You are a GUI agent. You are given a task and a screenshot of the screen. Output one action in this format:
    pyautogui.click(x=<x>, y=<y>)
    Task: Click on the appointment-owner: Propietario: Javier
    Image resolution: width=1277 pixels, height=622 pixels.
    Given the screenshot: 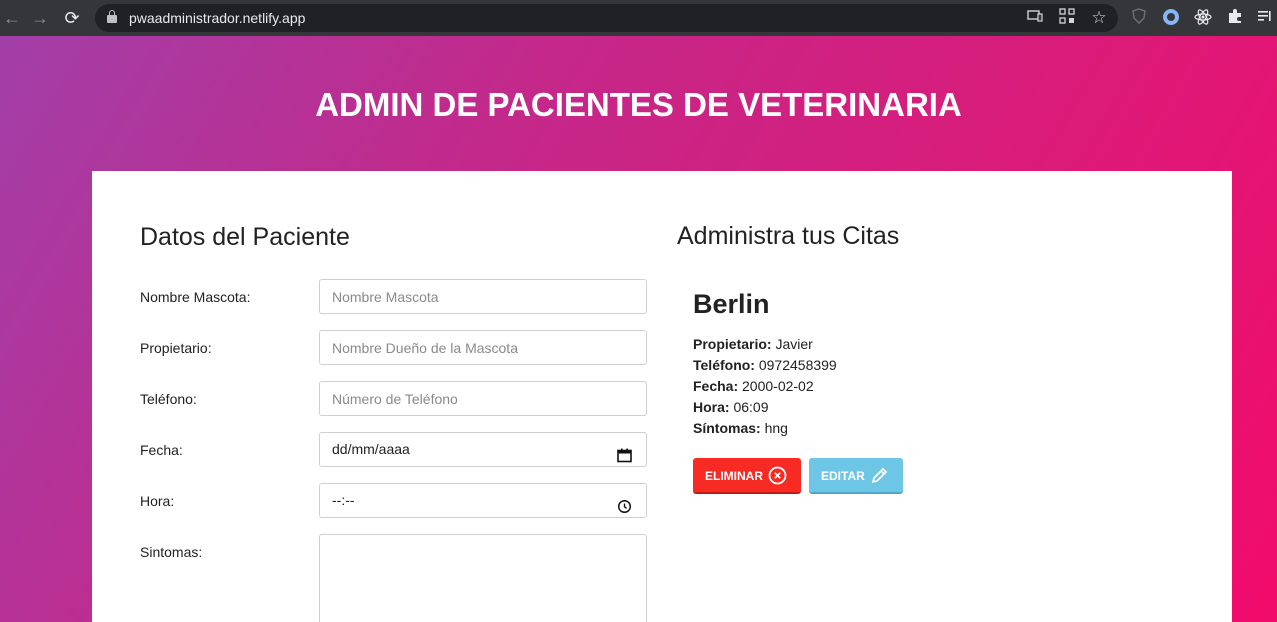 What is the action you would take?
    pyautogui.click(x=765, y=344)
    